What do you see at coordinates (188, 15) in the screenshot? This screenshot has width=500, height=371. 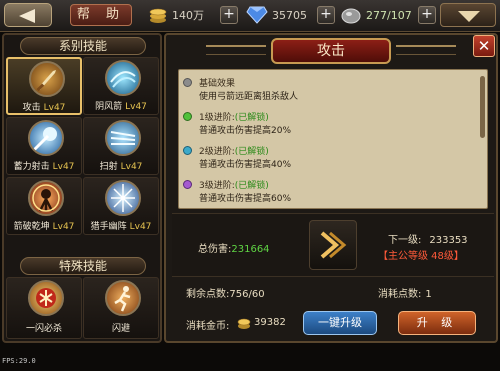 I see `coin-count: 140万` at bounding box center [188, 15].